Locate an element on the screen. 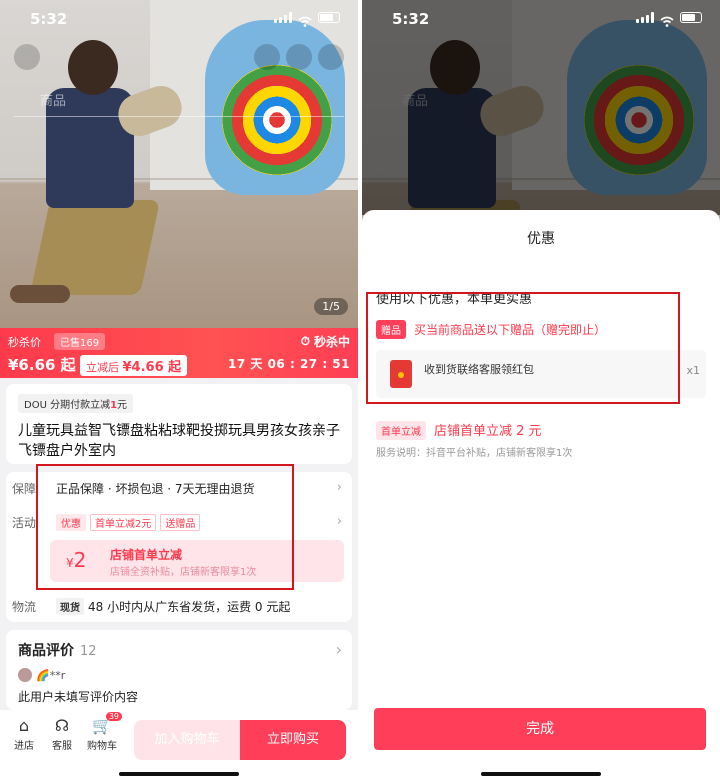  headset-icon: ☊ is located at coordinates (62, 725).